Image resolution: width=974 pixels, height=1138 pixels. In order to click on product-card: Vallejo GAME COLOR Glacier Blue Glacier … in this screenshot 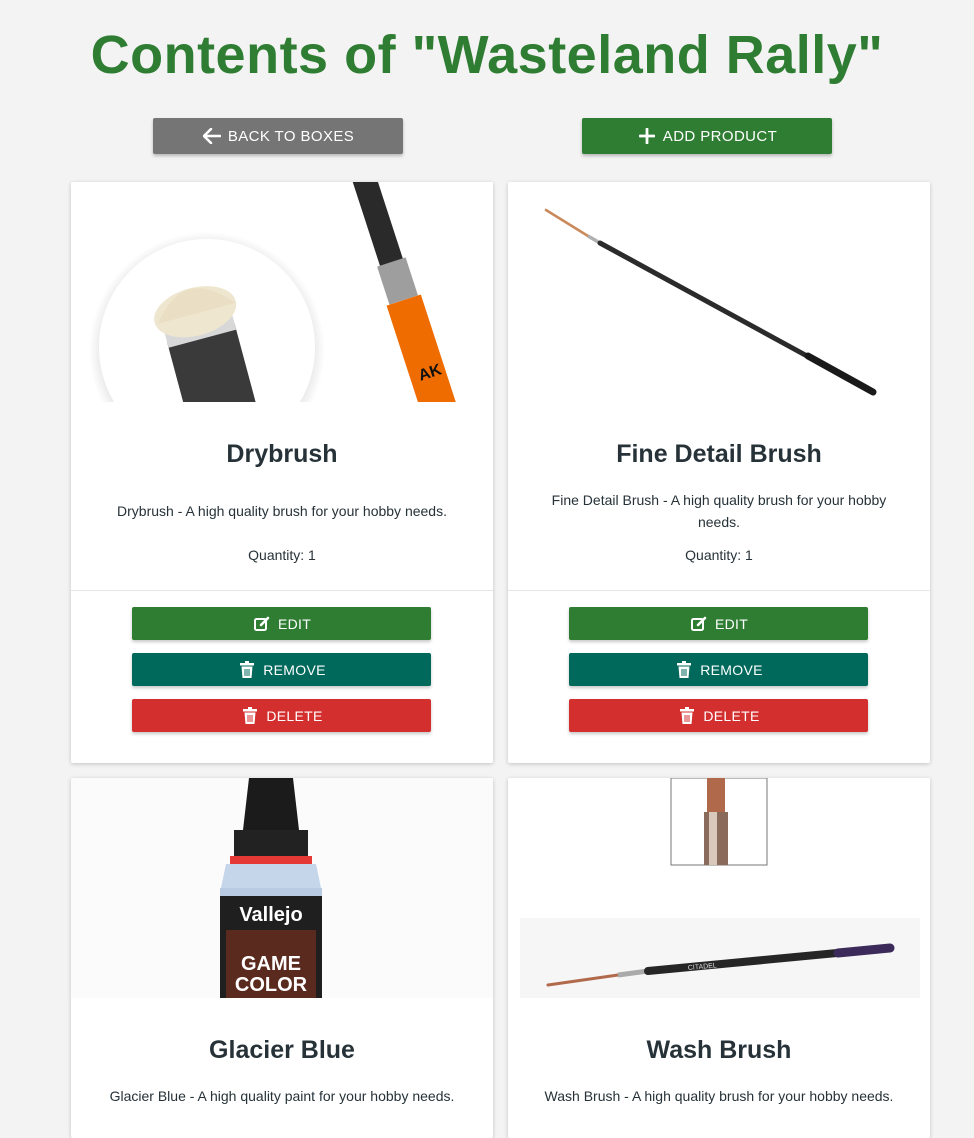, I will do `click(282, 958)`.